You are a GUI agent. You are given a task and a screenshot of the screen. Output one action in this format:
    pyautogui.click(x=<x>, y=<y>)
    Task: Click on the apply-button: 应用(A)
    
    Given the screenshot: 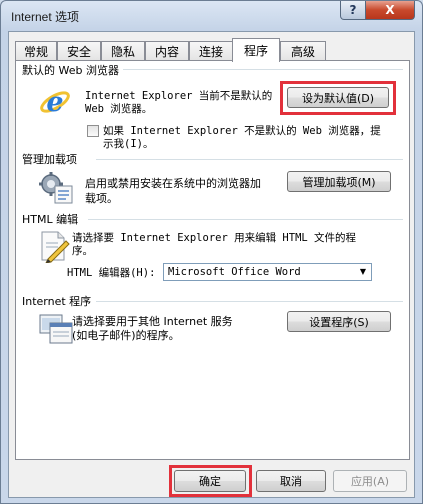 What is the action you would take?
    pyautogui.click(x=370, y=481)
    